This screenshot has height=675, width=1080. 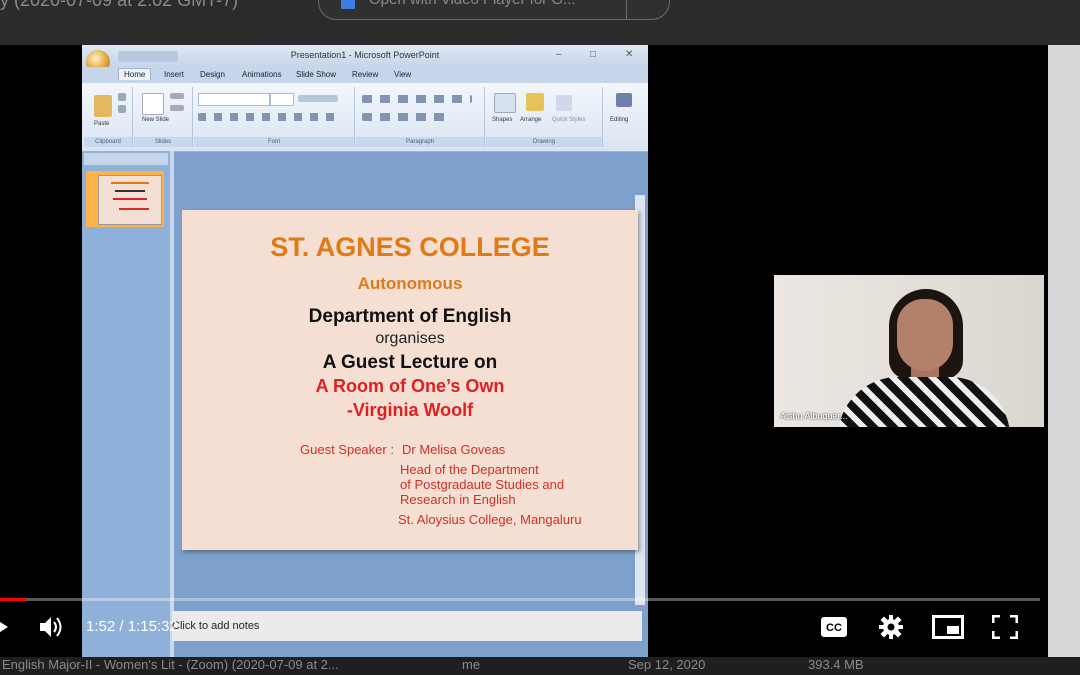 I want to click on slides-group: New Slide Slides, so click(x=163, y=117).